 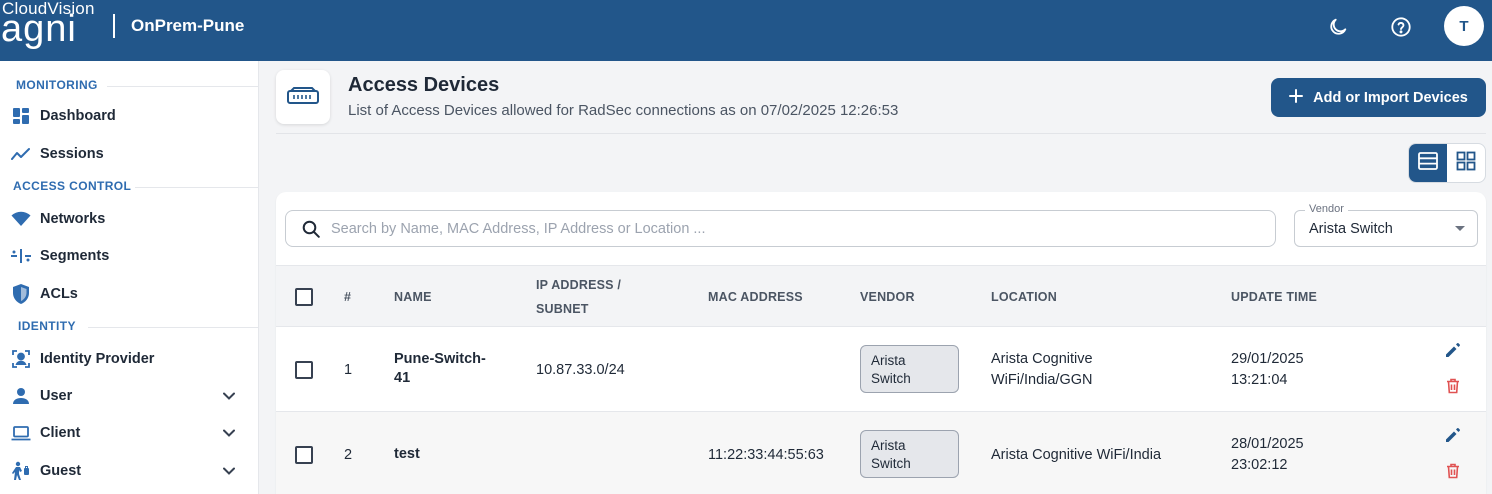 What do you see at coordinates (881, 133) in the screenshot?
I see `header-divider` at bounding box center [881, 133].